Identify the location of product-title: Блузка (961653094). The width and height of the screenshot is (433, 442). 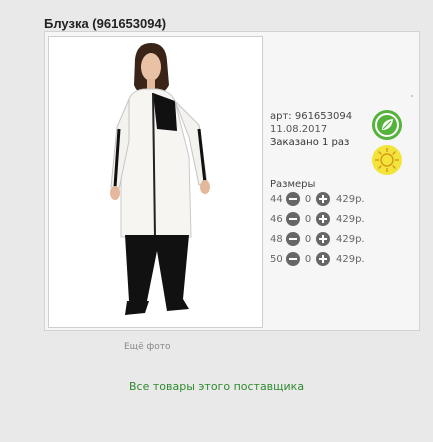
(105, 23).